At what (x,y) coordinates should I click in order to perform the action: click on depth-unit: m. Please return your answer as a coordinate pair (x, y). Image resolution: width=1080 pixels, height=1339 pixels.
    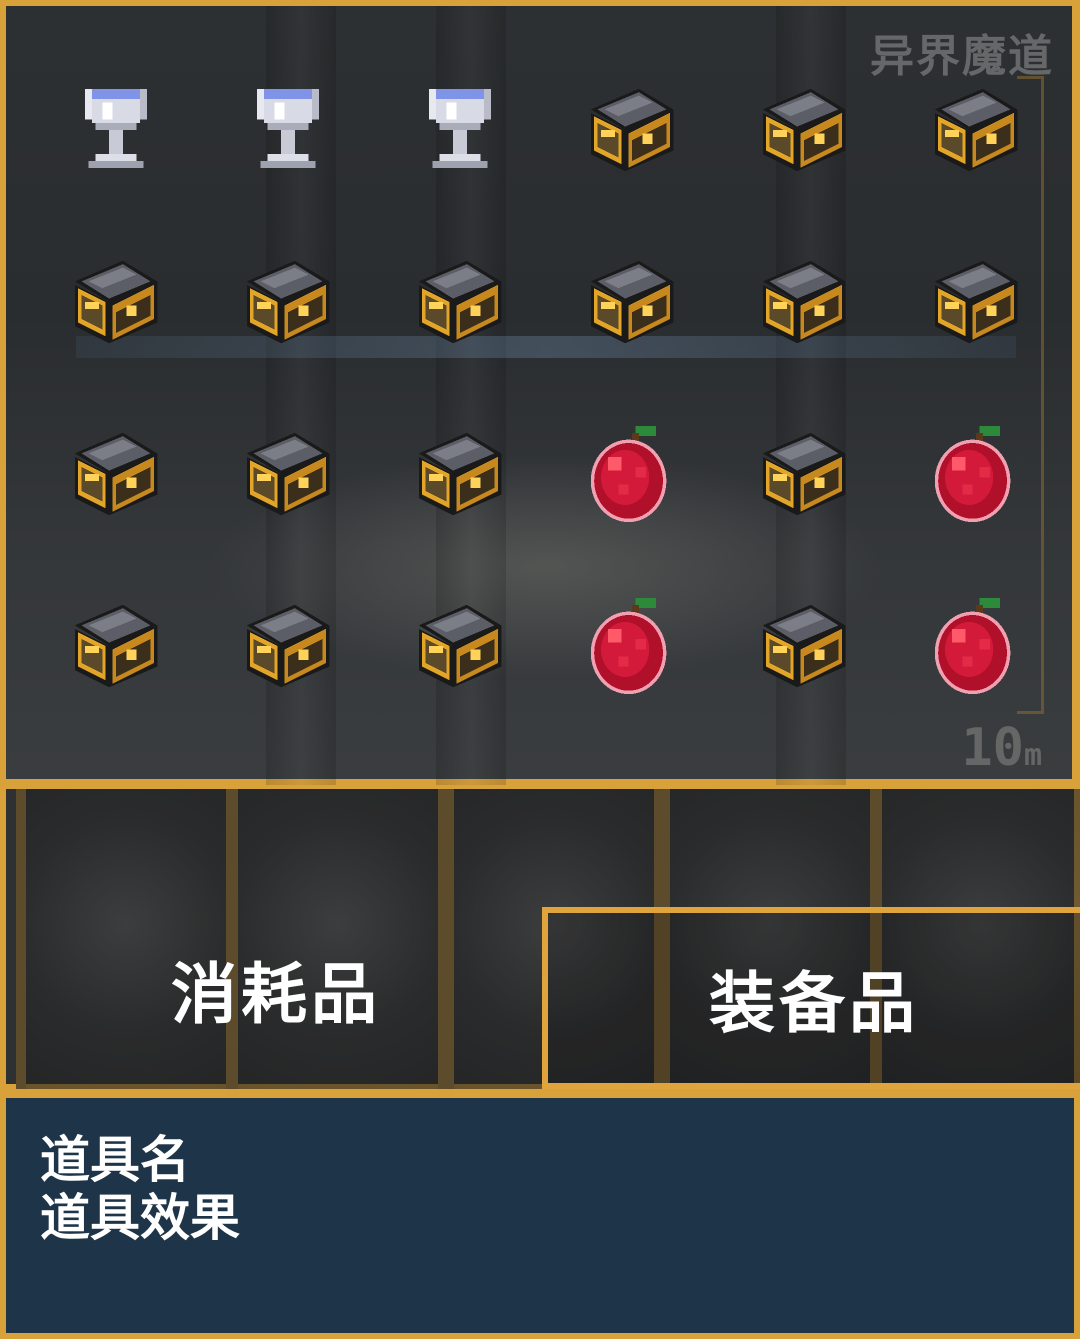
    Looking at the image, I should click on (1032, 755).